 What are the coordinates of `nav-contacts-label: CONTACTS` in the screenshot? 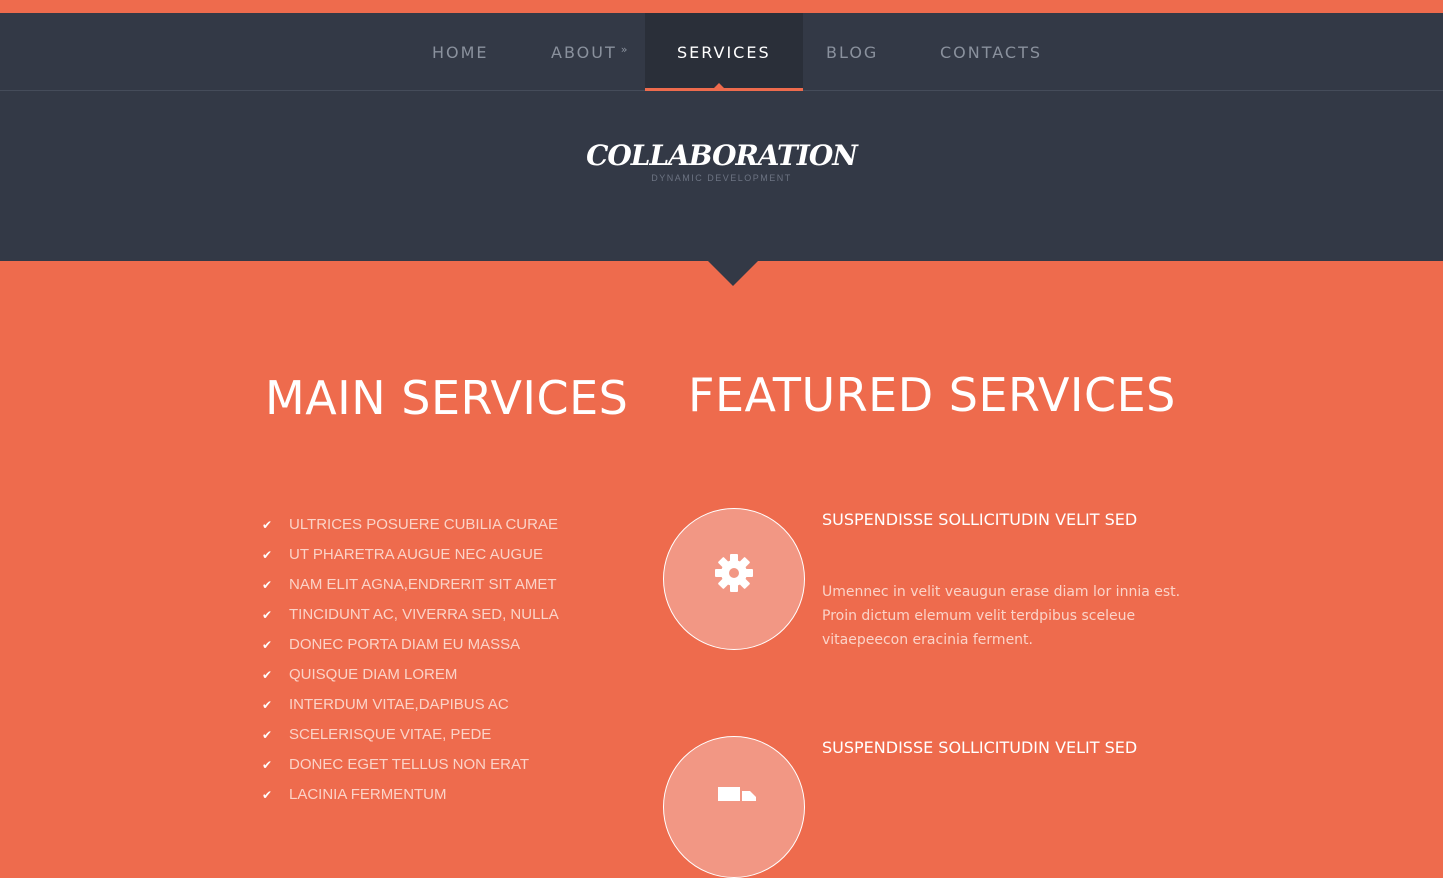 It's located at (991, 52).